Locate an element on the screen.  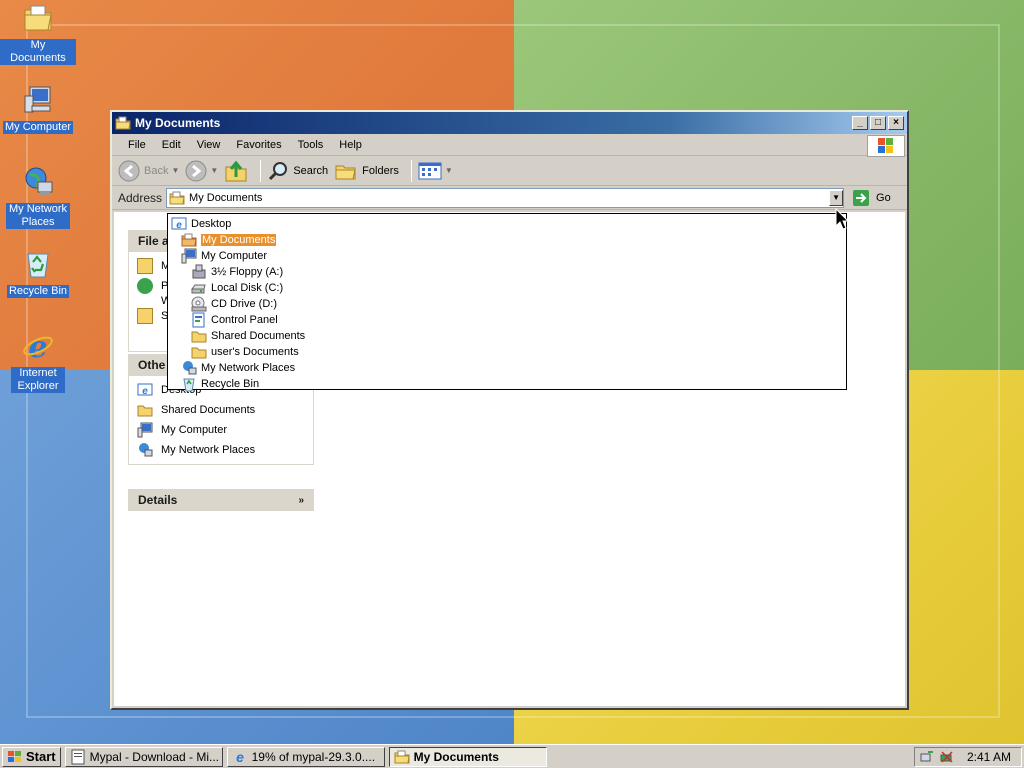
desktop-icon-label: My Computer is located at coordinates (38, 127).